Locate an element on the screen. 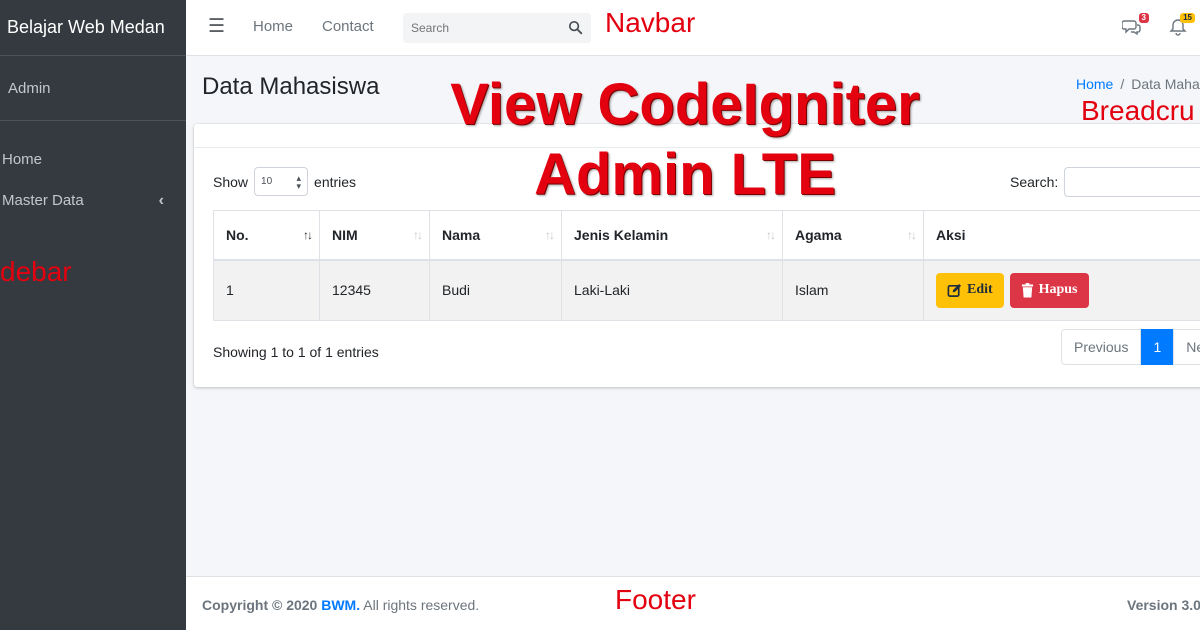 The height and width of the screenshot is (630, 1200). table-search-label: Search: is located at coordinates (1034, 182).